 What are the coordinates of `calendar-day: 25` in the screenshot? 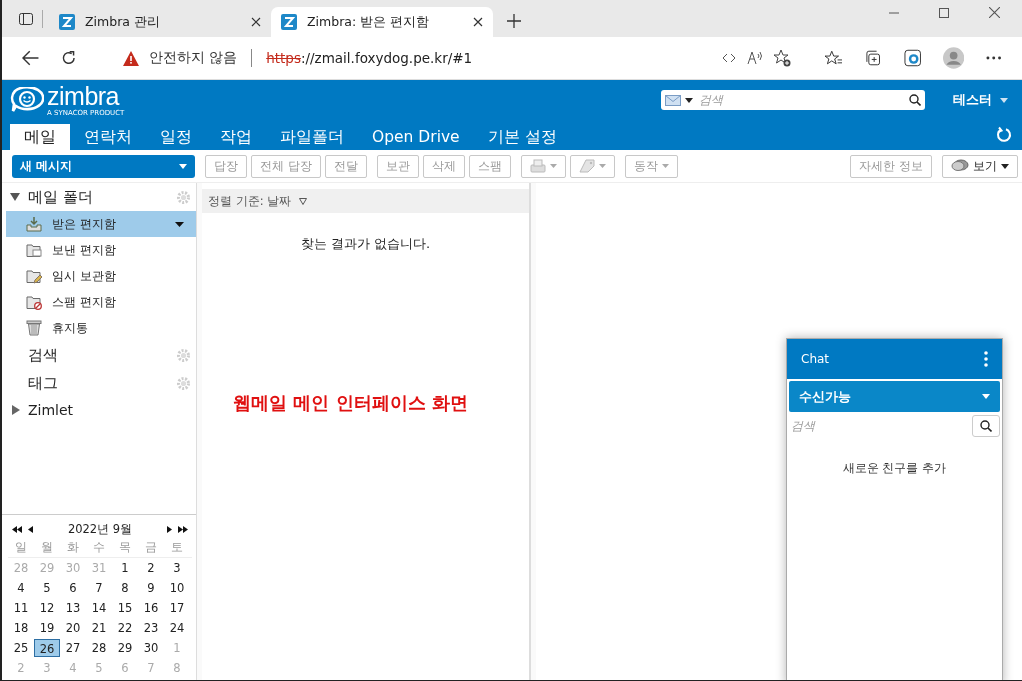 It's located at (21, 648).